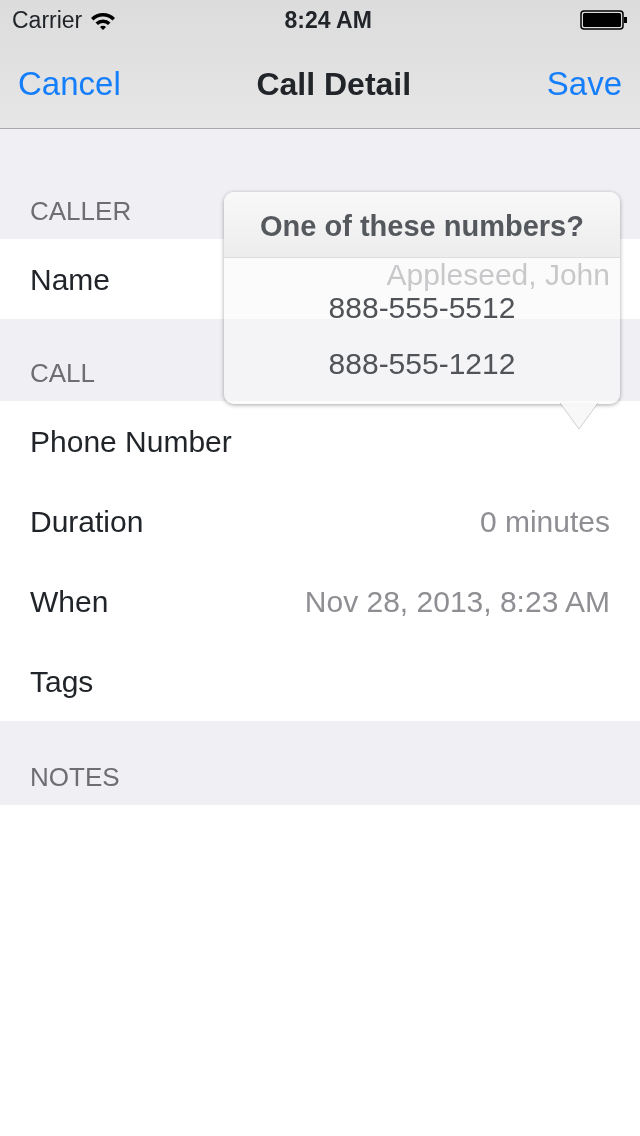 Image resolution: width=640 pixels, height=1136 pixels. I want to click on wifi-icon, so click(103, 20).